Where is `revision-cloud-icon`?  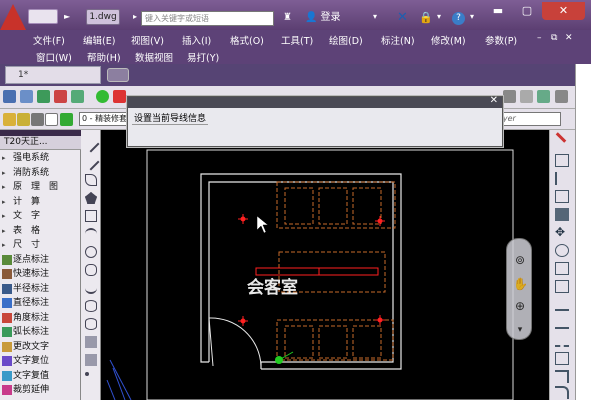
revision-cloud-icon is located at coordinates (91, 270).